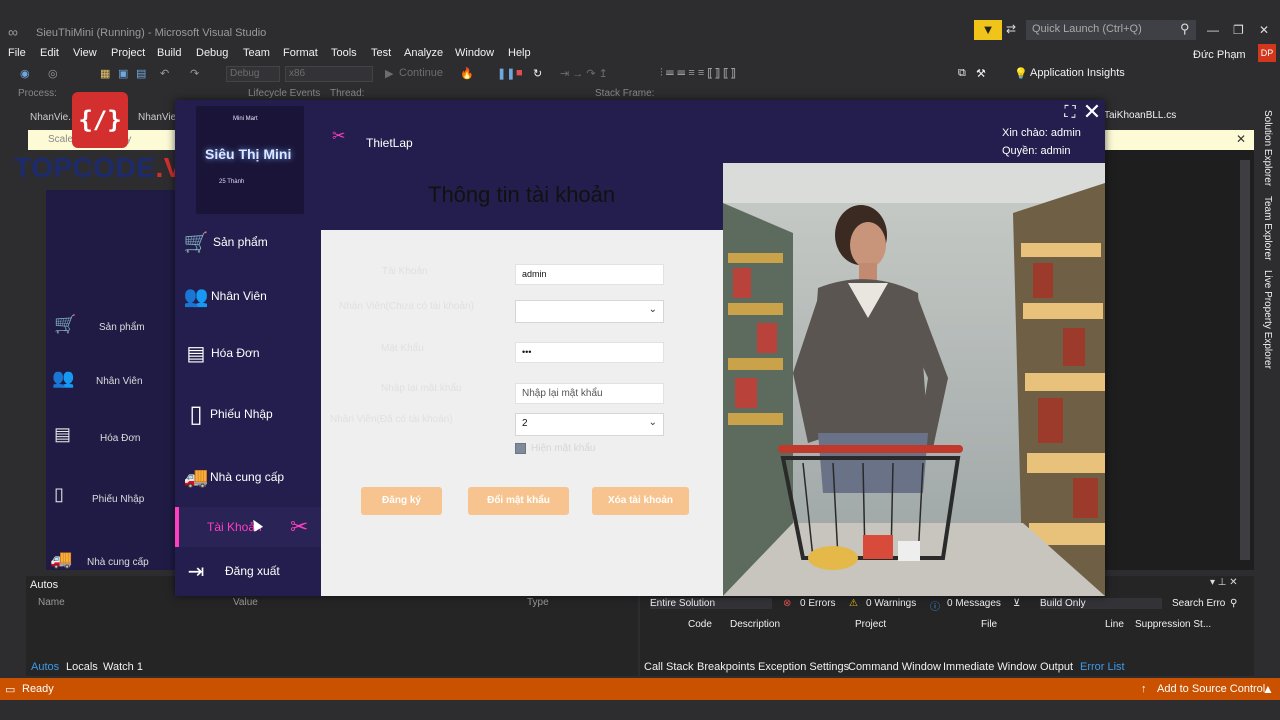 The width and height of the screenshot is (1280, 720). Describe the element at coordinates (974, 603) in the screenshot. I see `messages-filter: 0 Messages` at that location.